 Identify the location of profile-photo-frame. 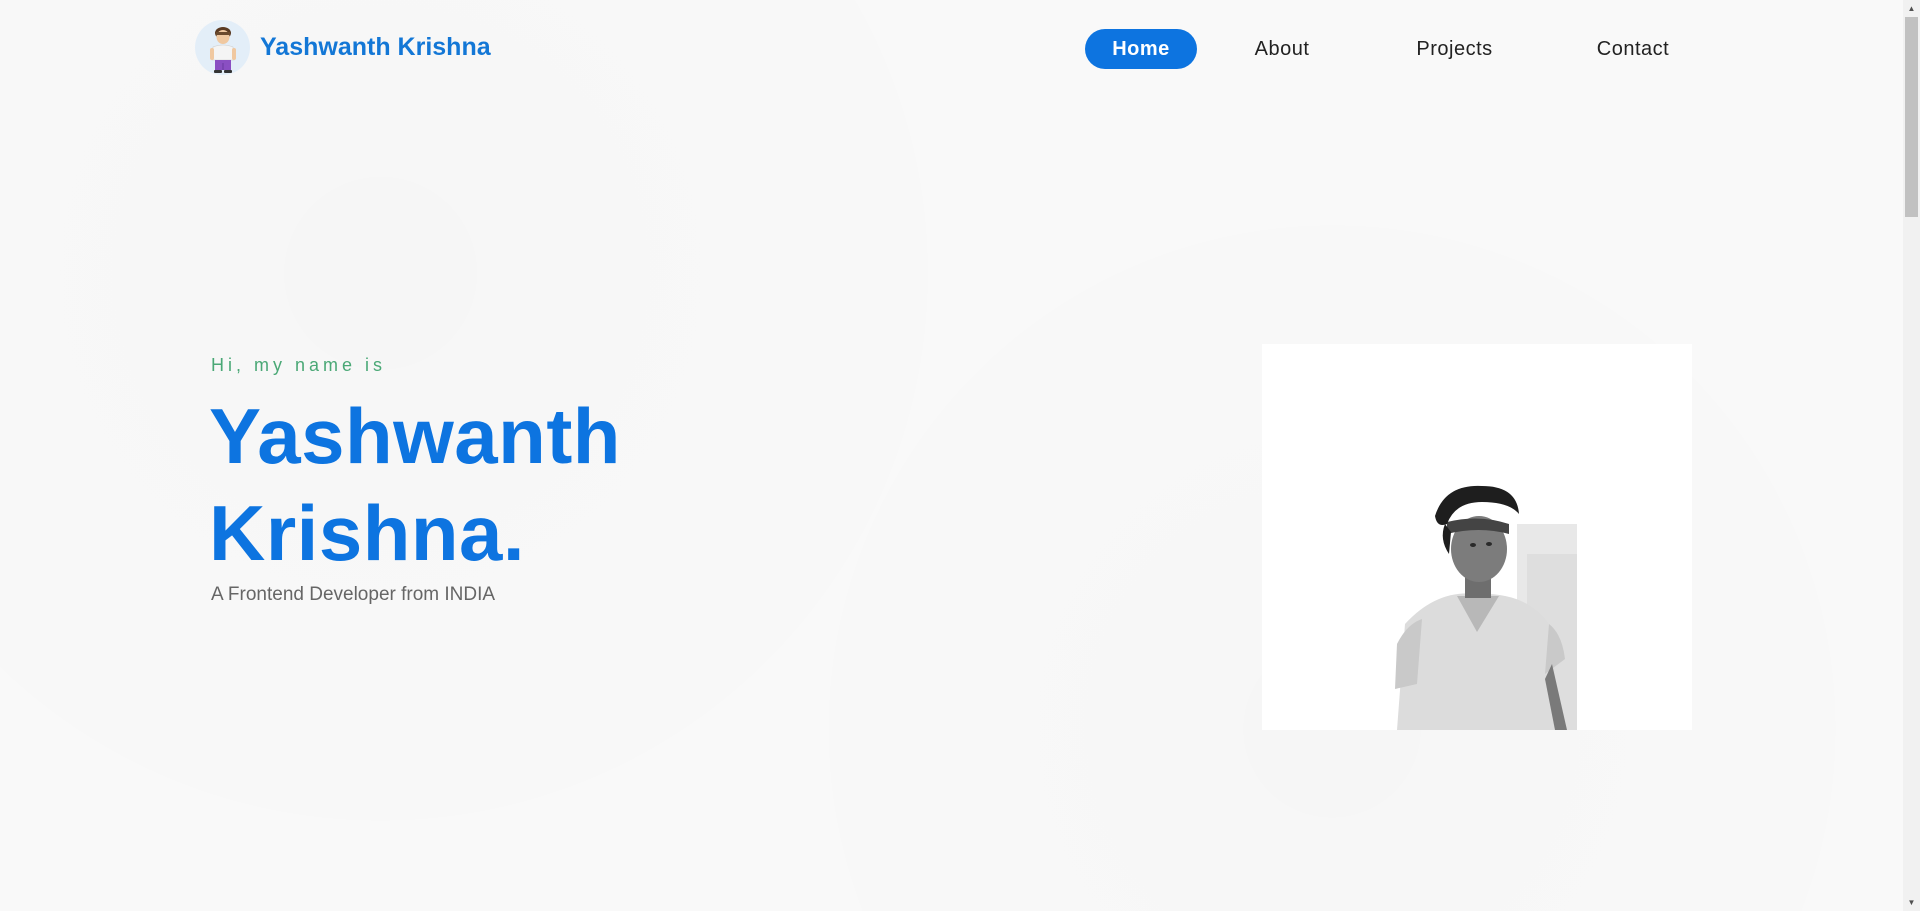
(1477, 537).